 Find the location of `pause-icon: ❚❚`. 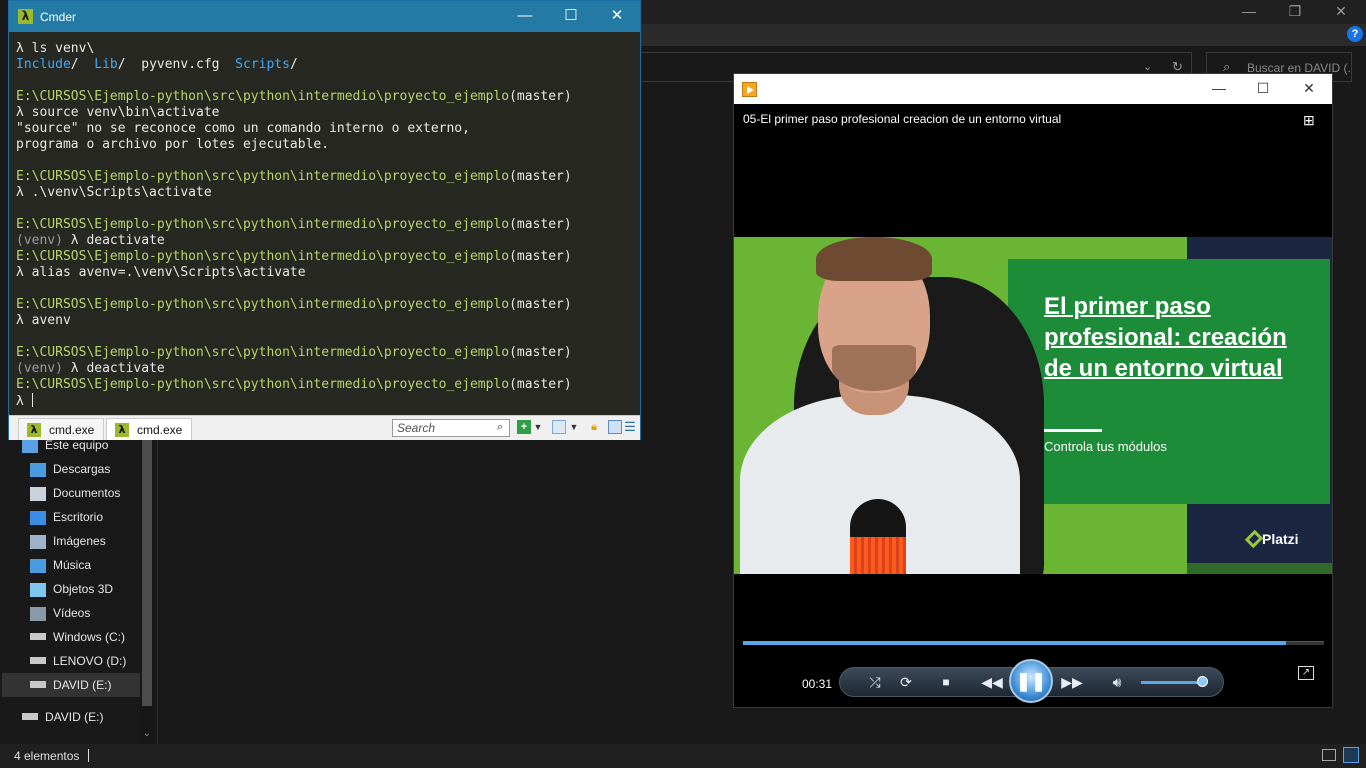

pause-icon: ❚❚ is located at coordinates (1031, 681).